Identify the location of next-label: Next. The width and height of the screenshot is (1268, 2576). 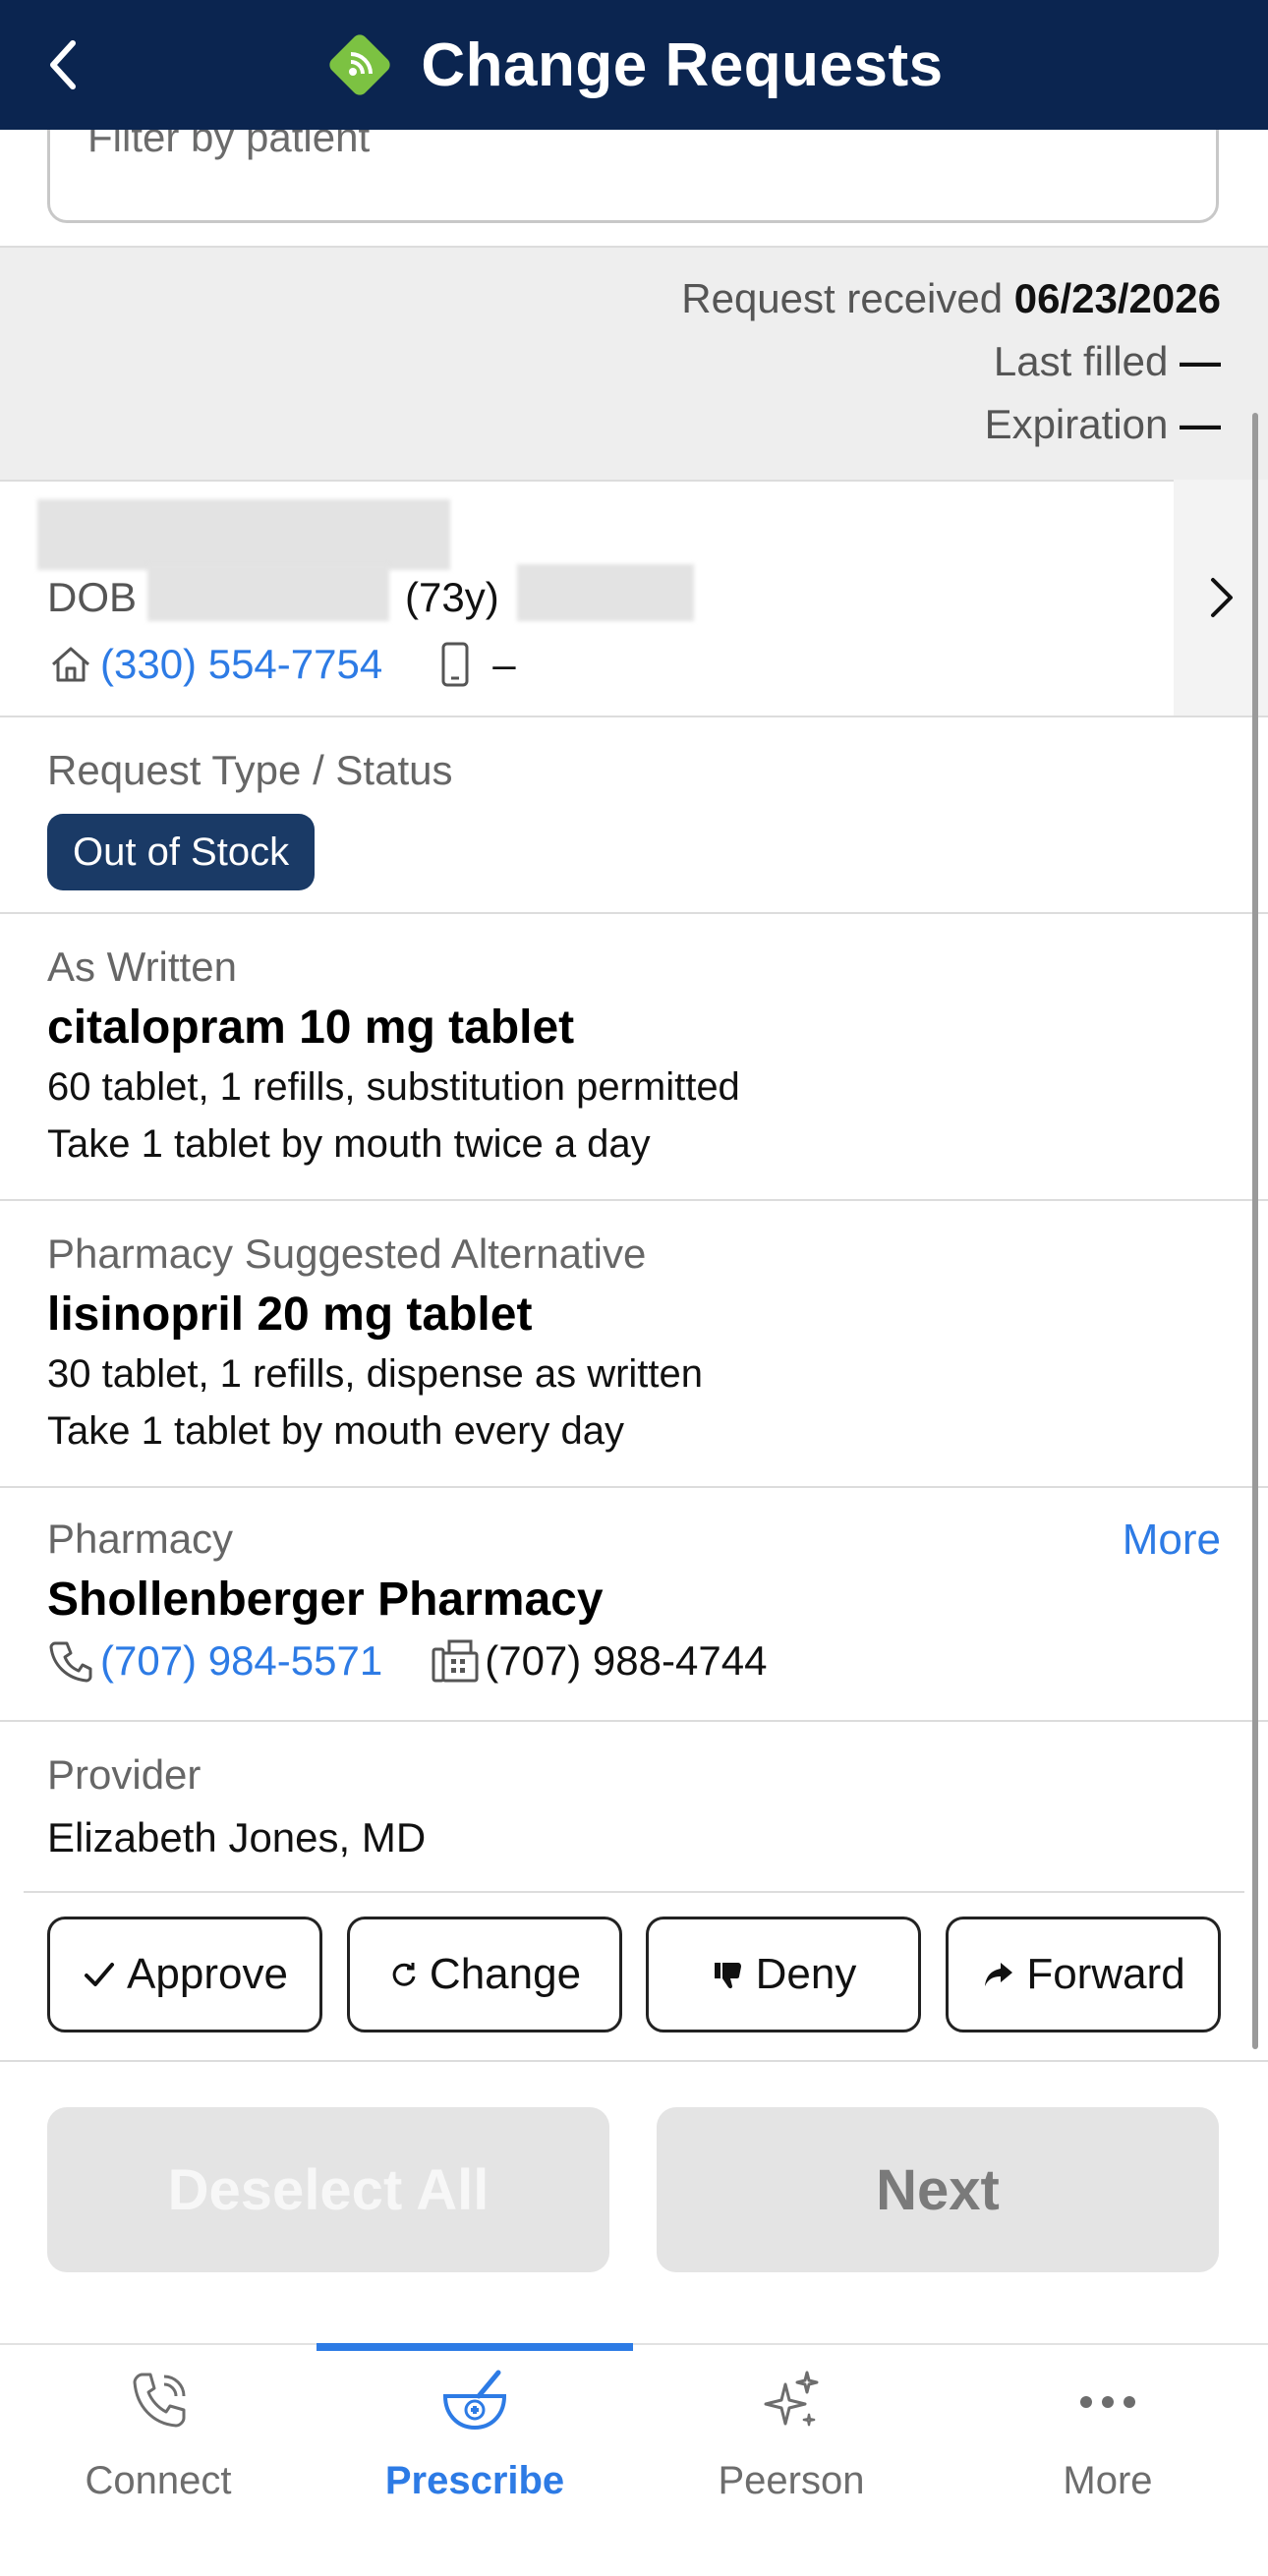
(938, 2190).